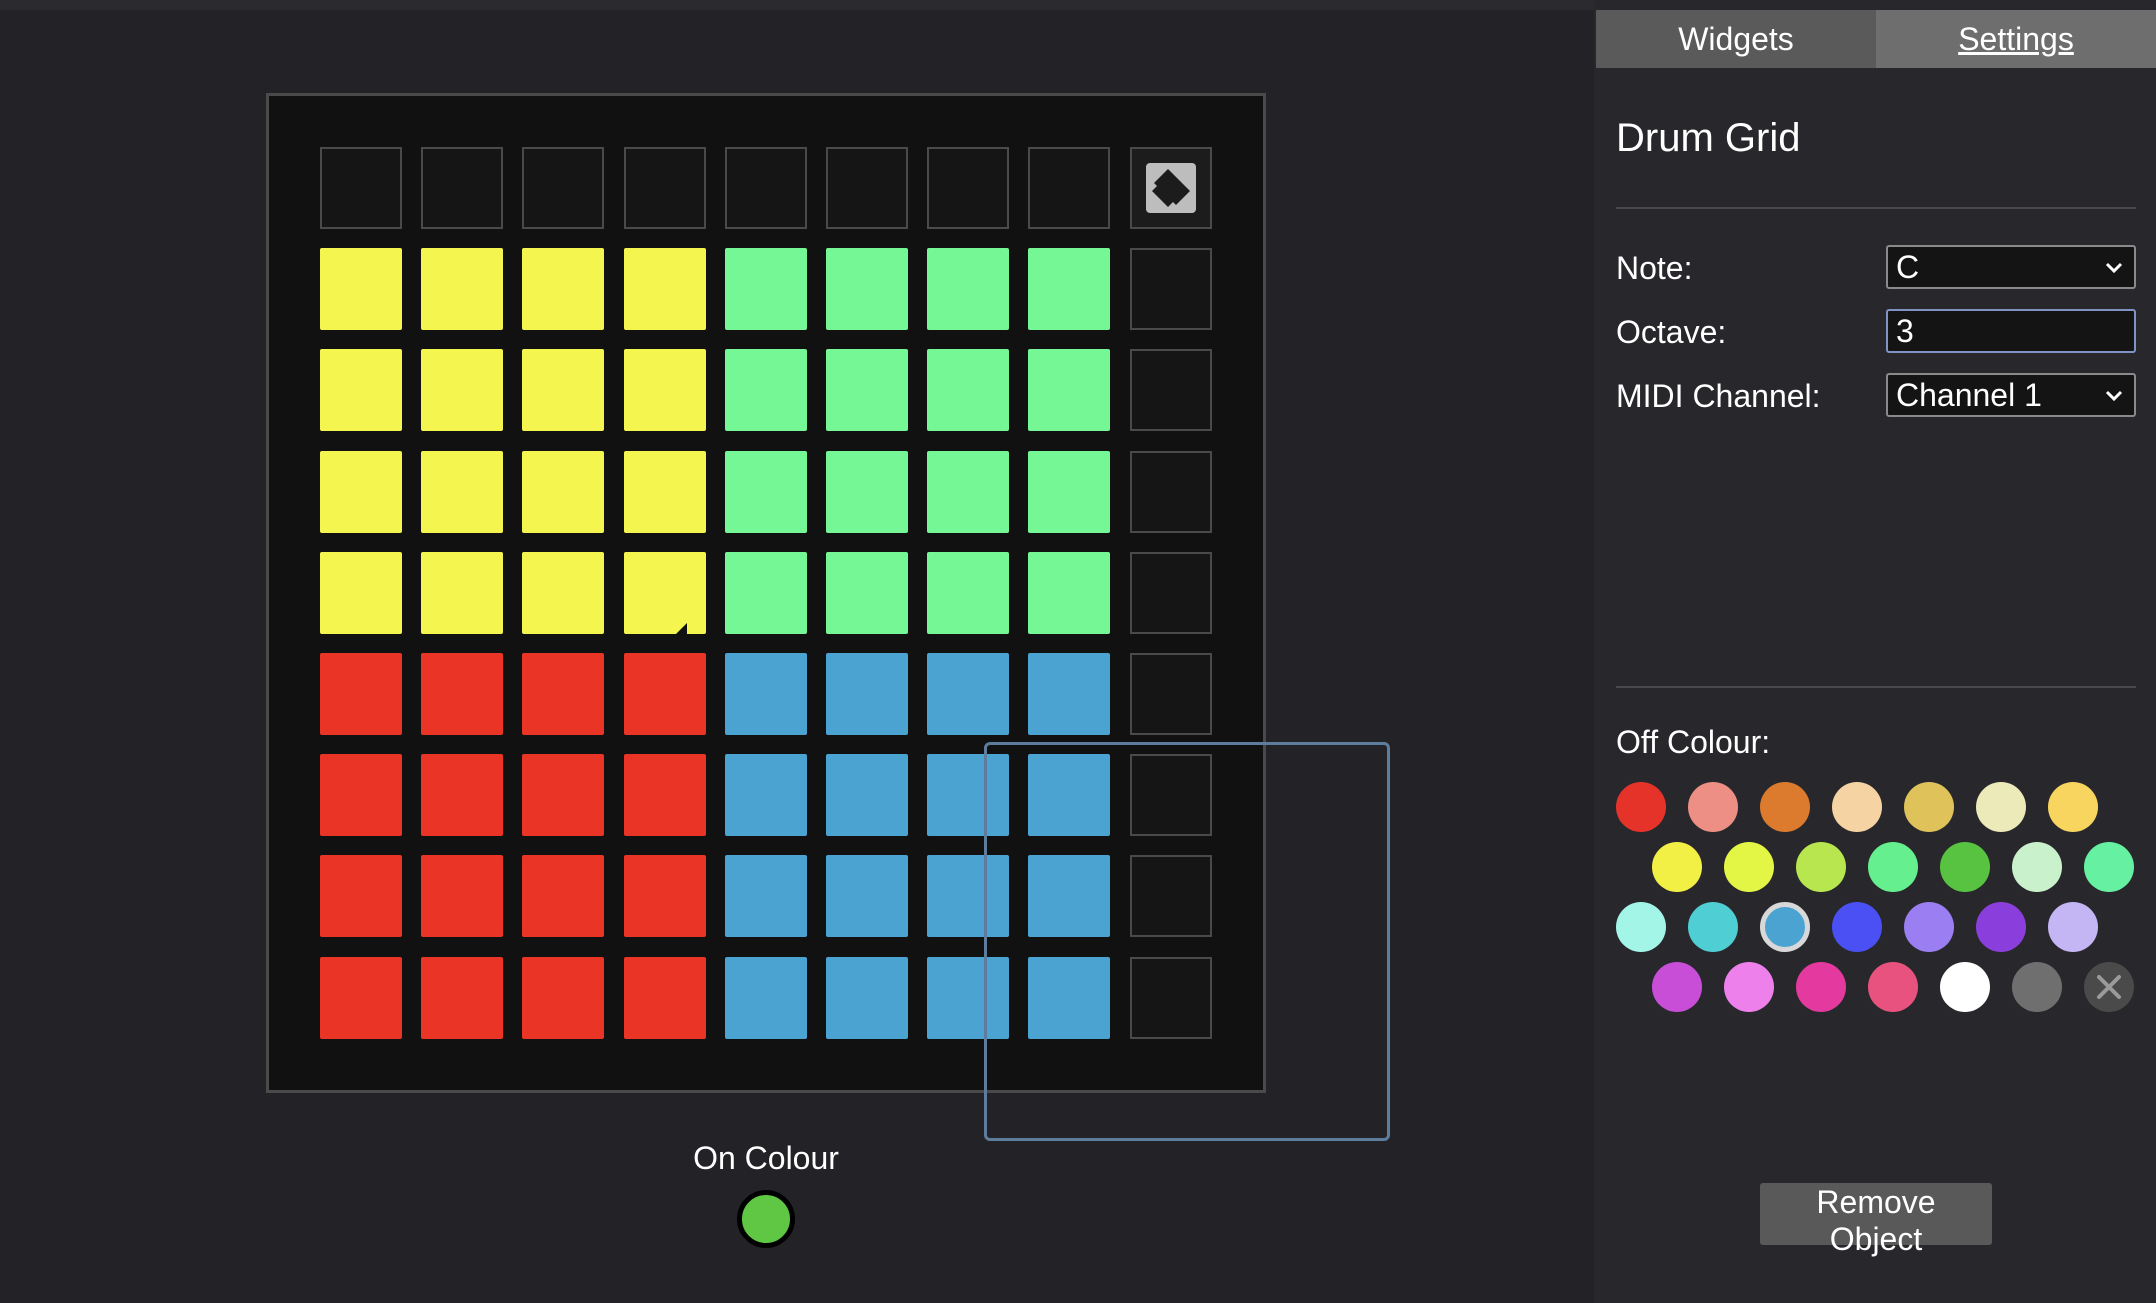  Describe the element at coordinates (1736, 39) in the screenshot. I see `tab-widgets: Widgets` at that location.